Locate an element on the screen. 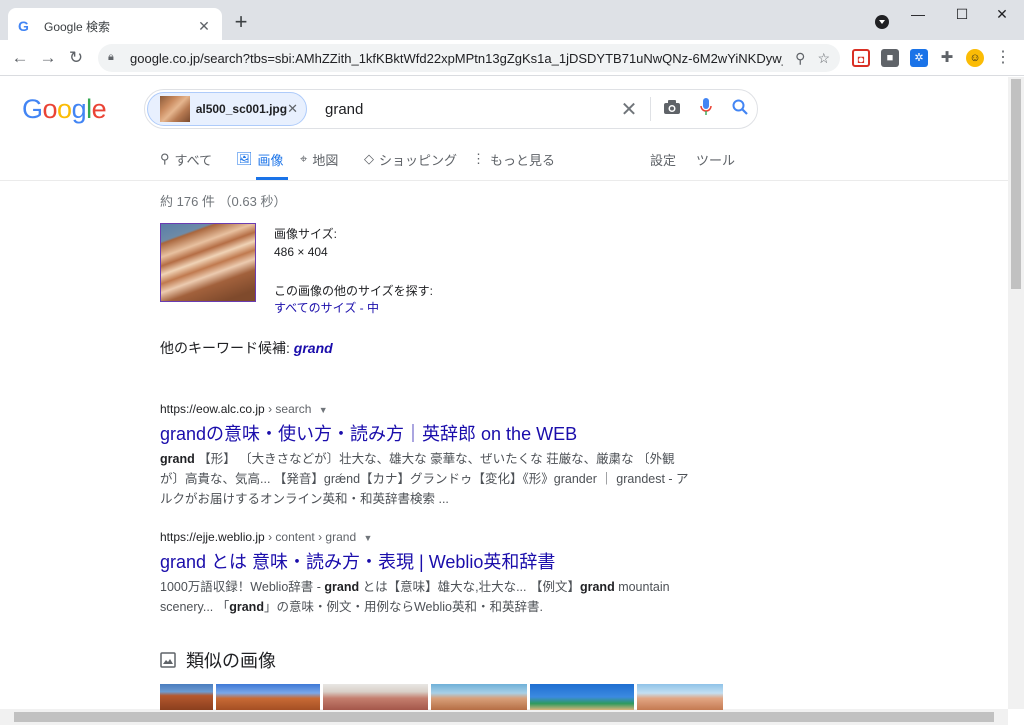 This screenshot has width=1024, height=725. keyword-suggestion: 他のキーワード候補: grand is located at coordinates (246, 348).